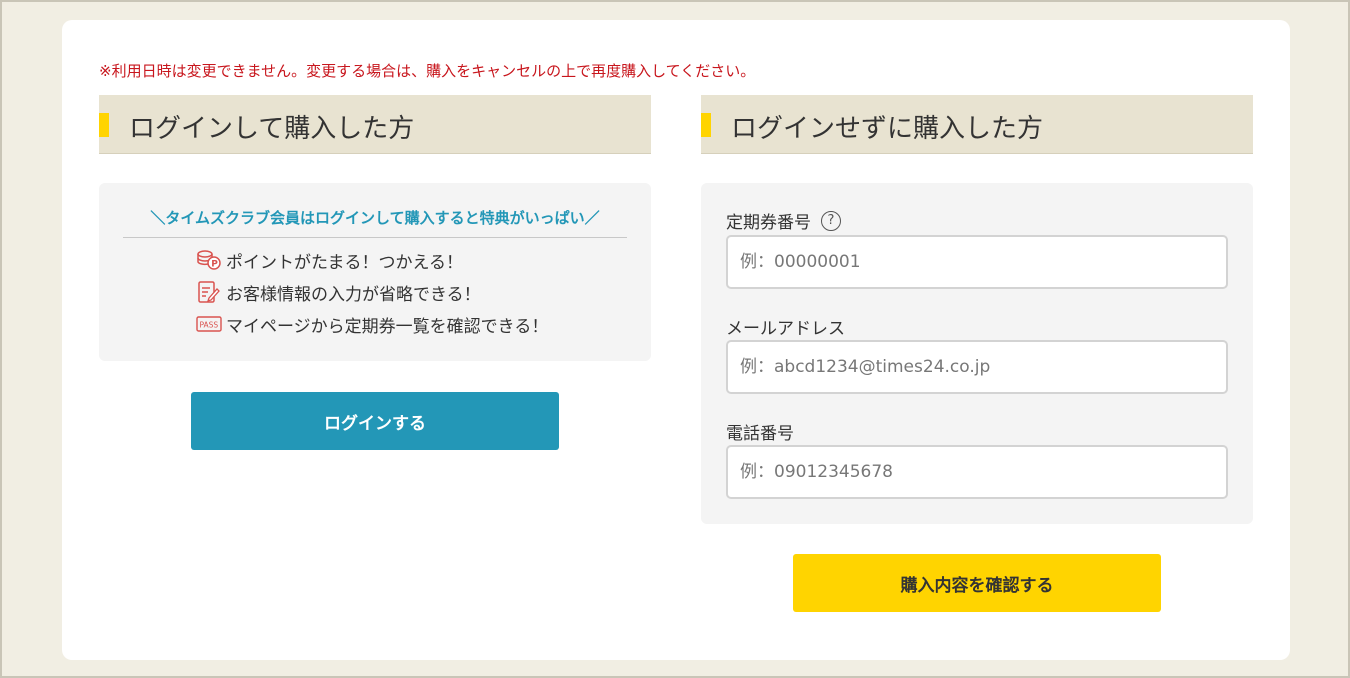  I want to click on benefits-divider, so click(375, 237).